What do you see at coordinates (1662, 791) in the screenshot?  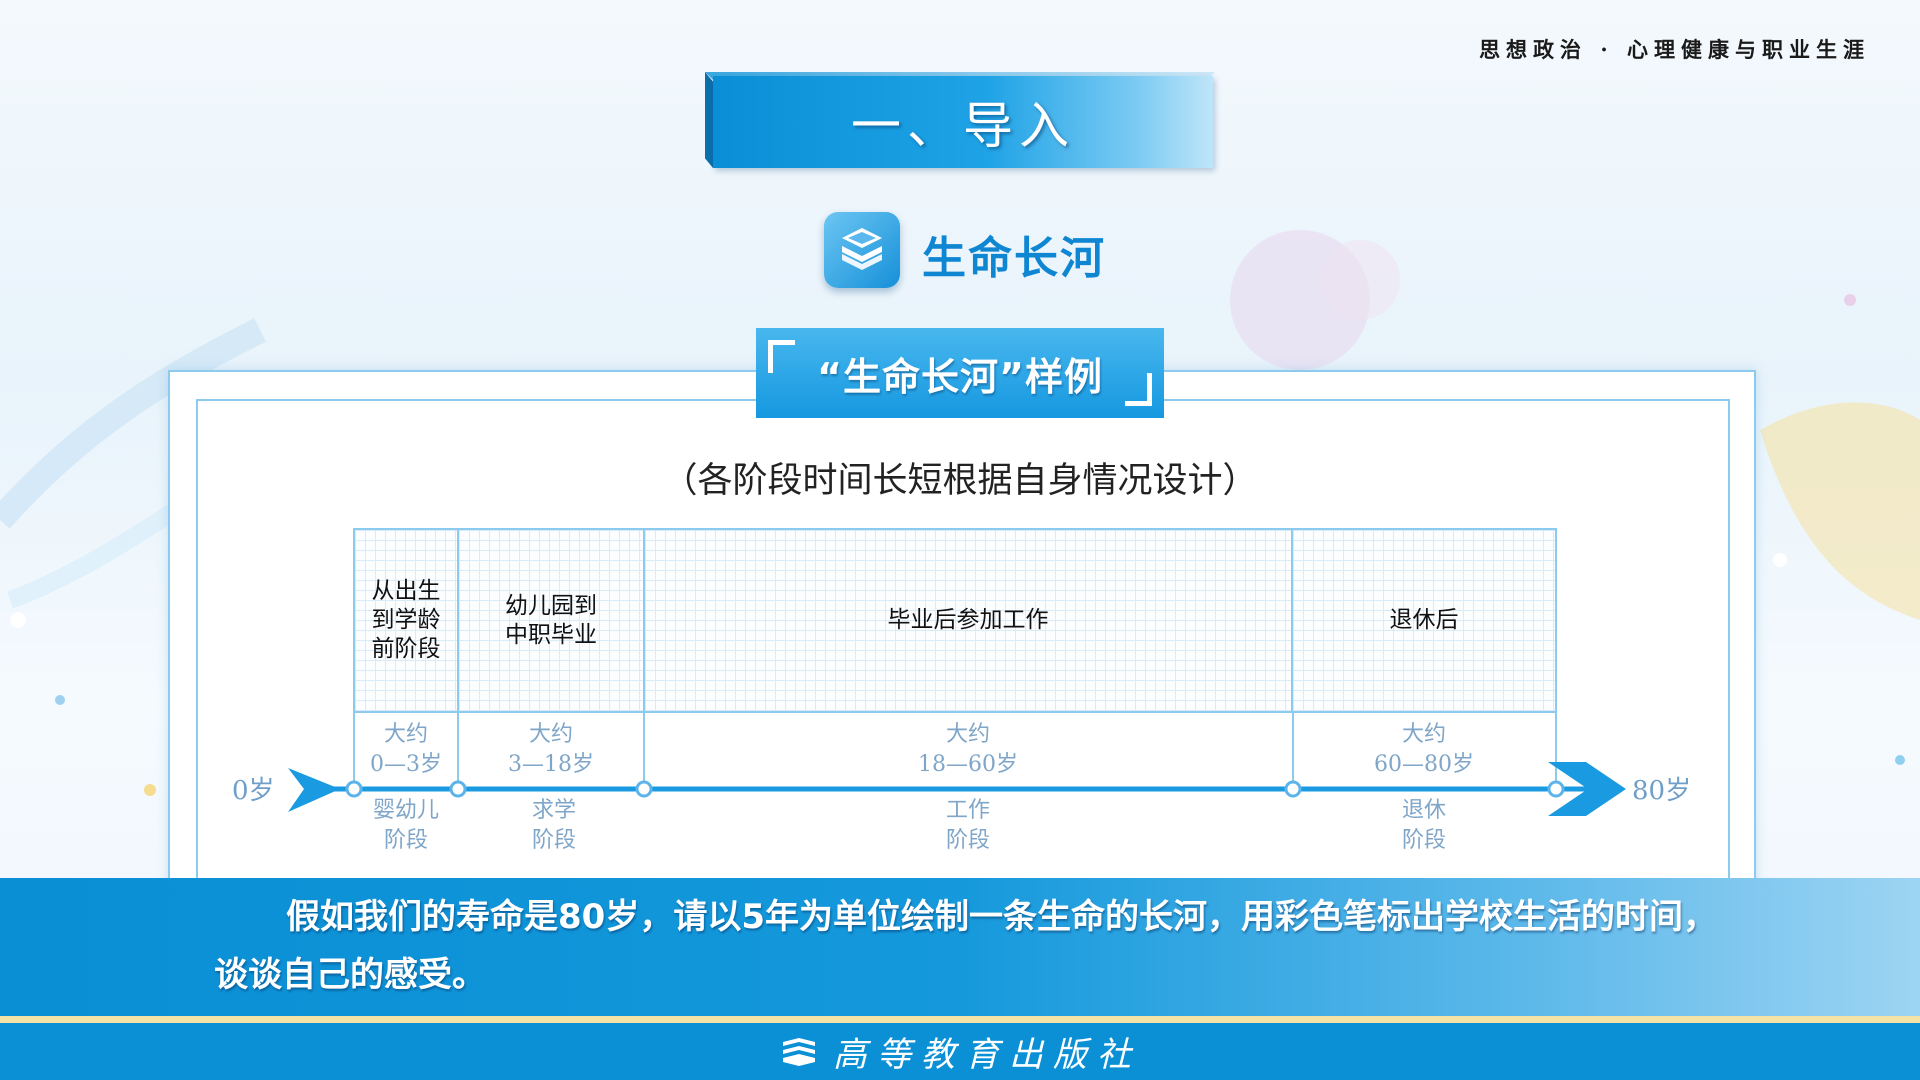 I see `axis-end-label: 80岁` at bounding box center [1662, 791].